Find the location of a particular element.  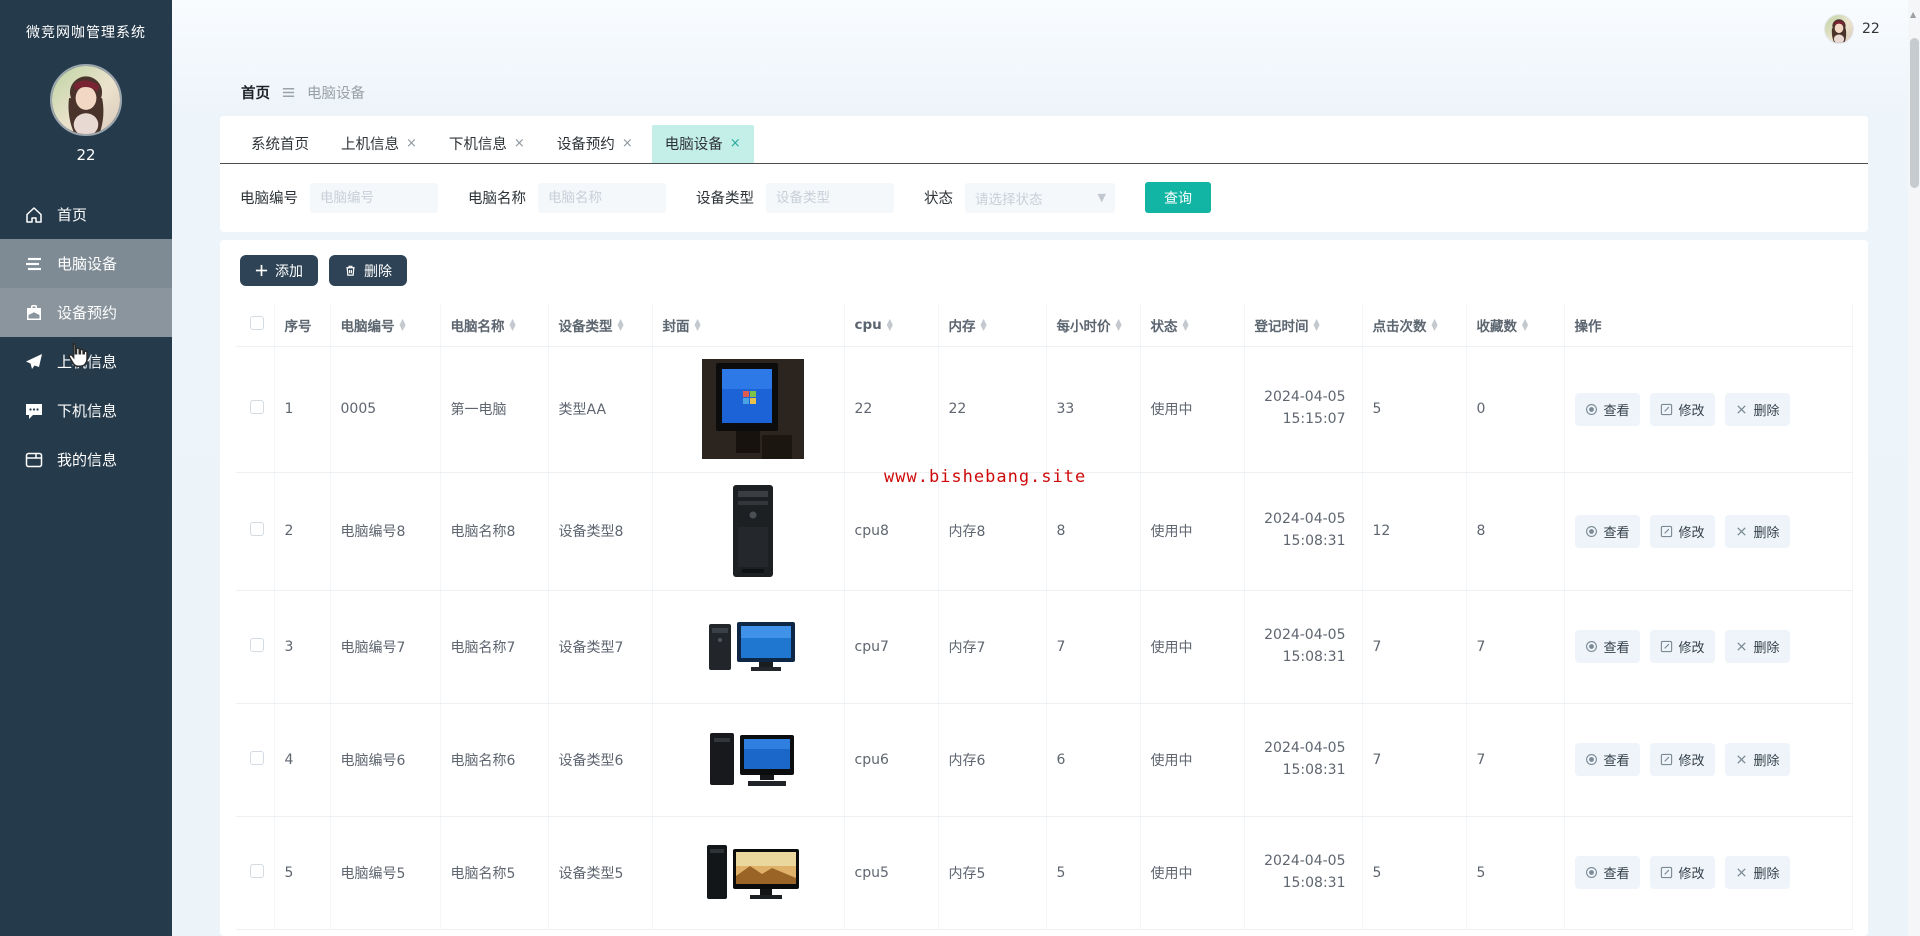

header-12: 收藏数 ▲ ▼ is located at coordinates (1515, 325).